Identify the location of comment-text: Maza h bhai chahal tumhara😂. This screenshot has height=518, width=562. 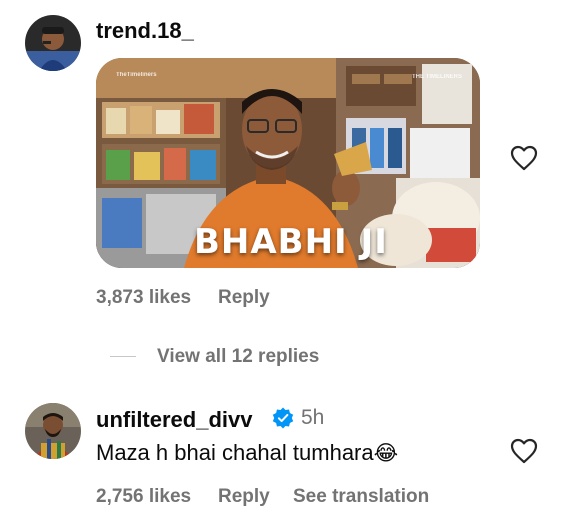
(247, 453).